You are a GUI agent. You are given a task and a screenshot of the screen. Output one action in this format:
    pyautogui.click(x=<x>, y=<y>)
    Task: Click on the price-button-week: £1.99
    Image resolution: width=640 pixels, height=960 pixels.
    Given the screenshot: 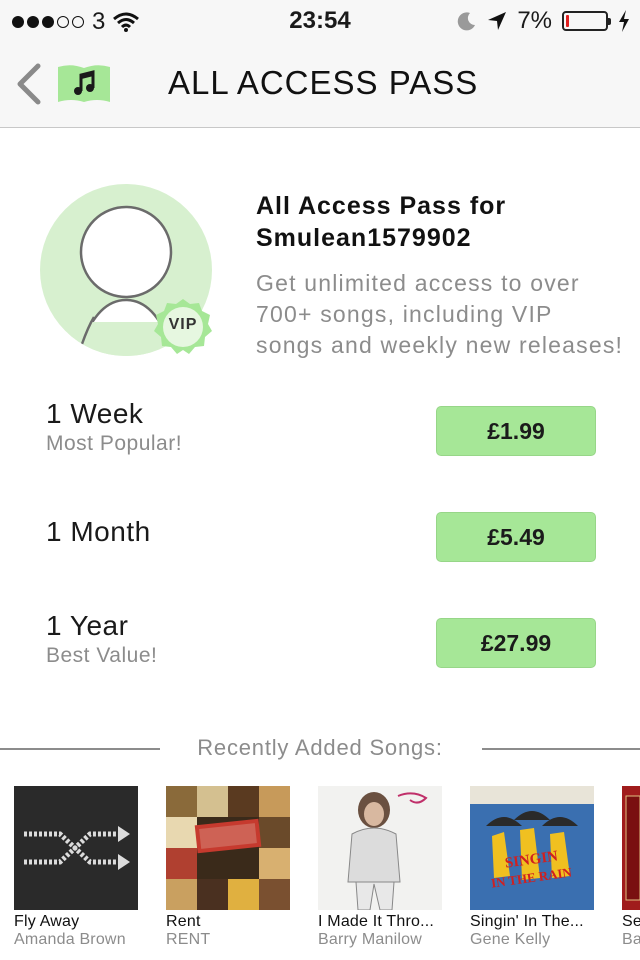 What is the action you would take?
    pyautogui.click(x=516, y=431)
    